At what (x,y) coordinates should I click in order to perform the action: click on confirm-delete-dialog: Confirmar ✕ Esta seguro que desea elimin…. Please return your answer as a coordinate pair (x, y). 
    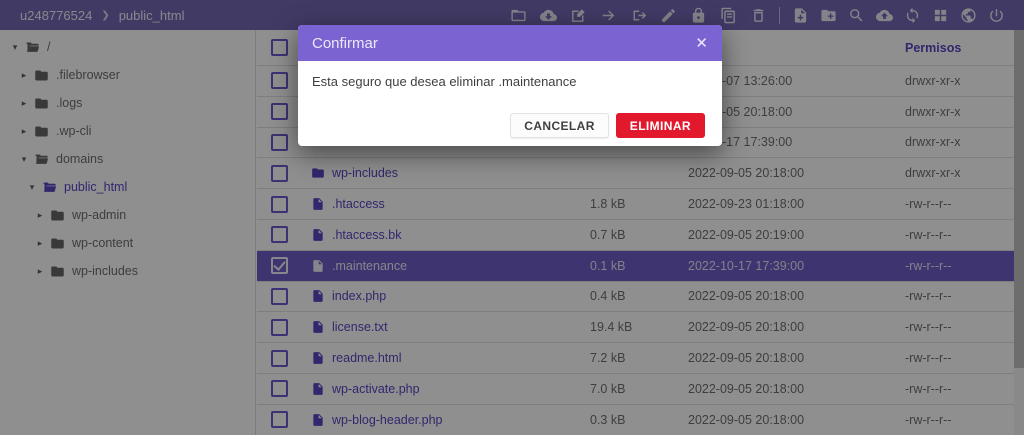
    Looking at the image, I should click on (510, 85).